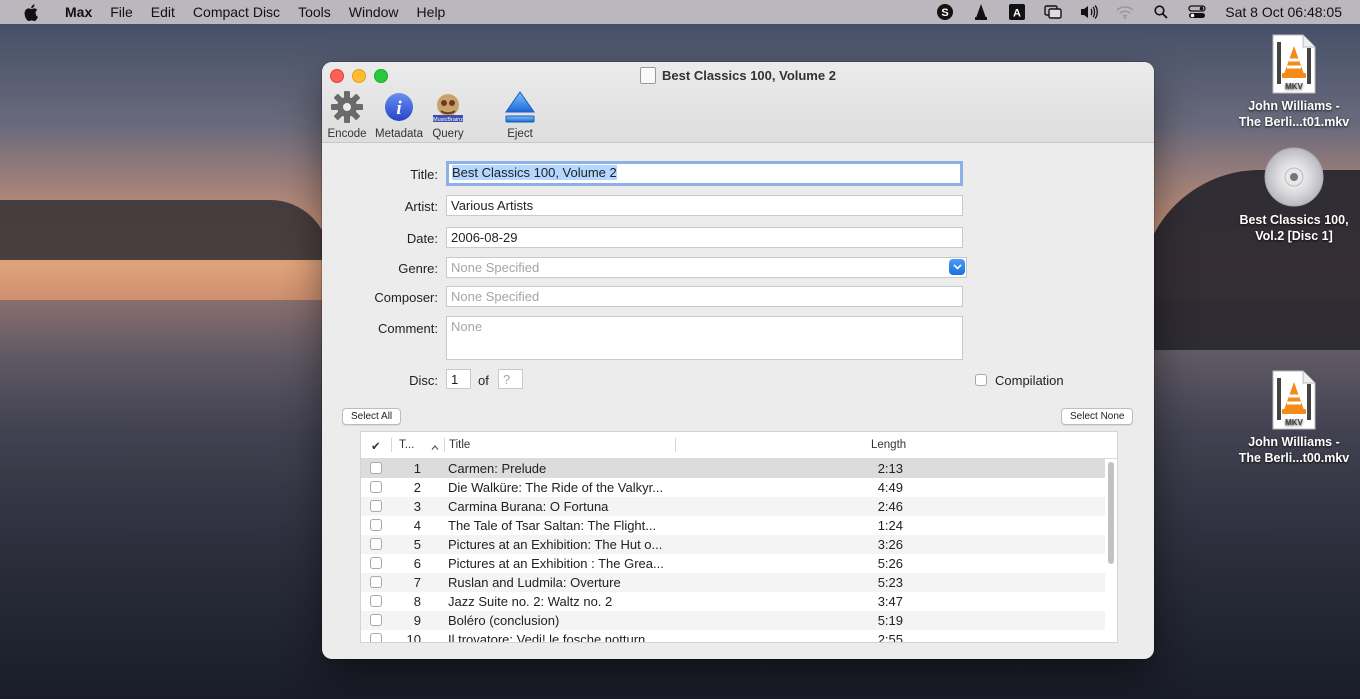  I want to click on query-label: Query, so click(448, 134).